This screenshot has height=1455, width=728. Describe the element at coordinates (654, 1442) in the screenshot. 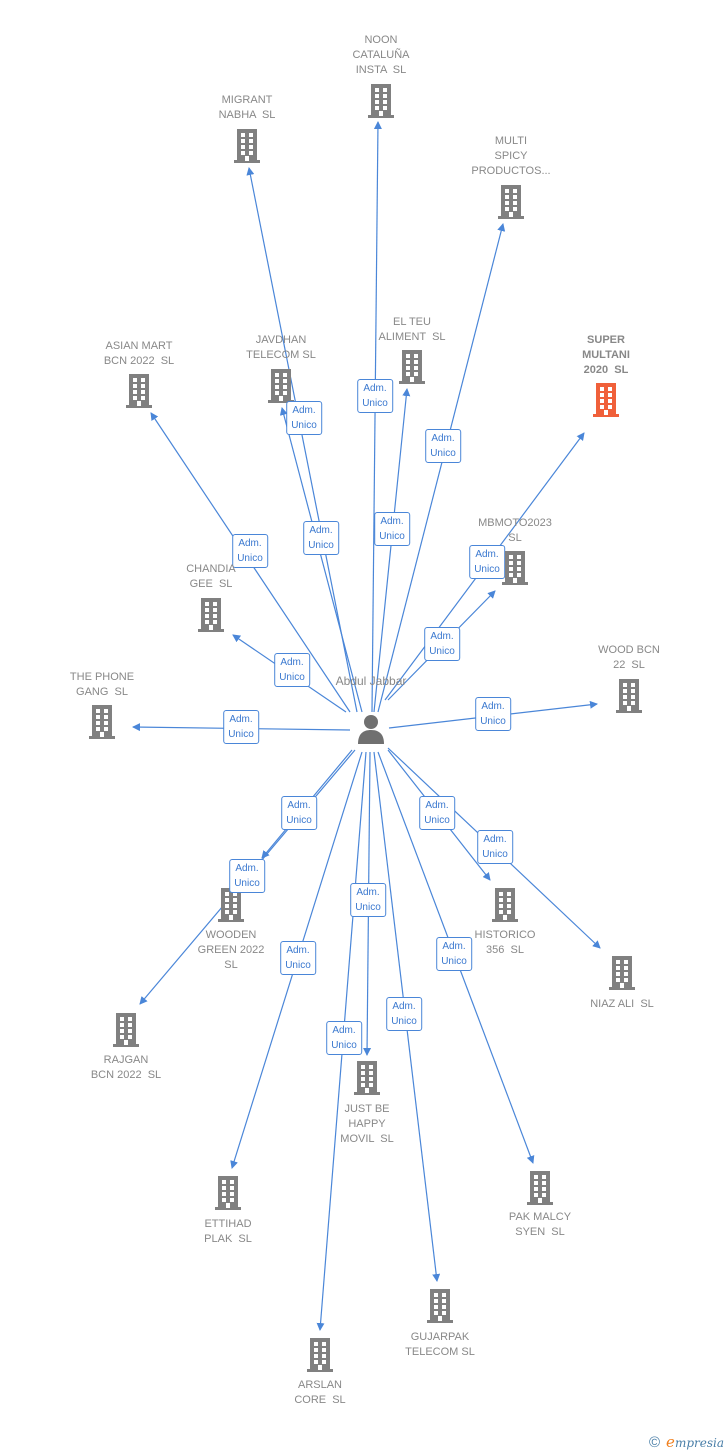

I see `copyright-symbol: ©` at that location.